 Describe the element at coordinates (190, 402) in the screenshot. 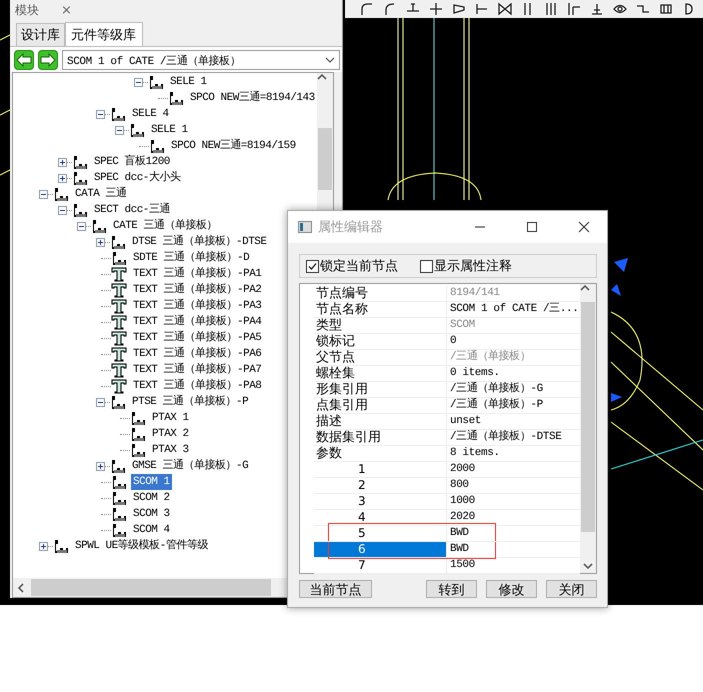

I see `tree-item: PTSE 三通（单接板）-P` at that location.